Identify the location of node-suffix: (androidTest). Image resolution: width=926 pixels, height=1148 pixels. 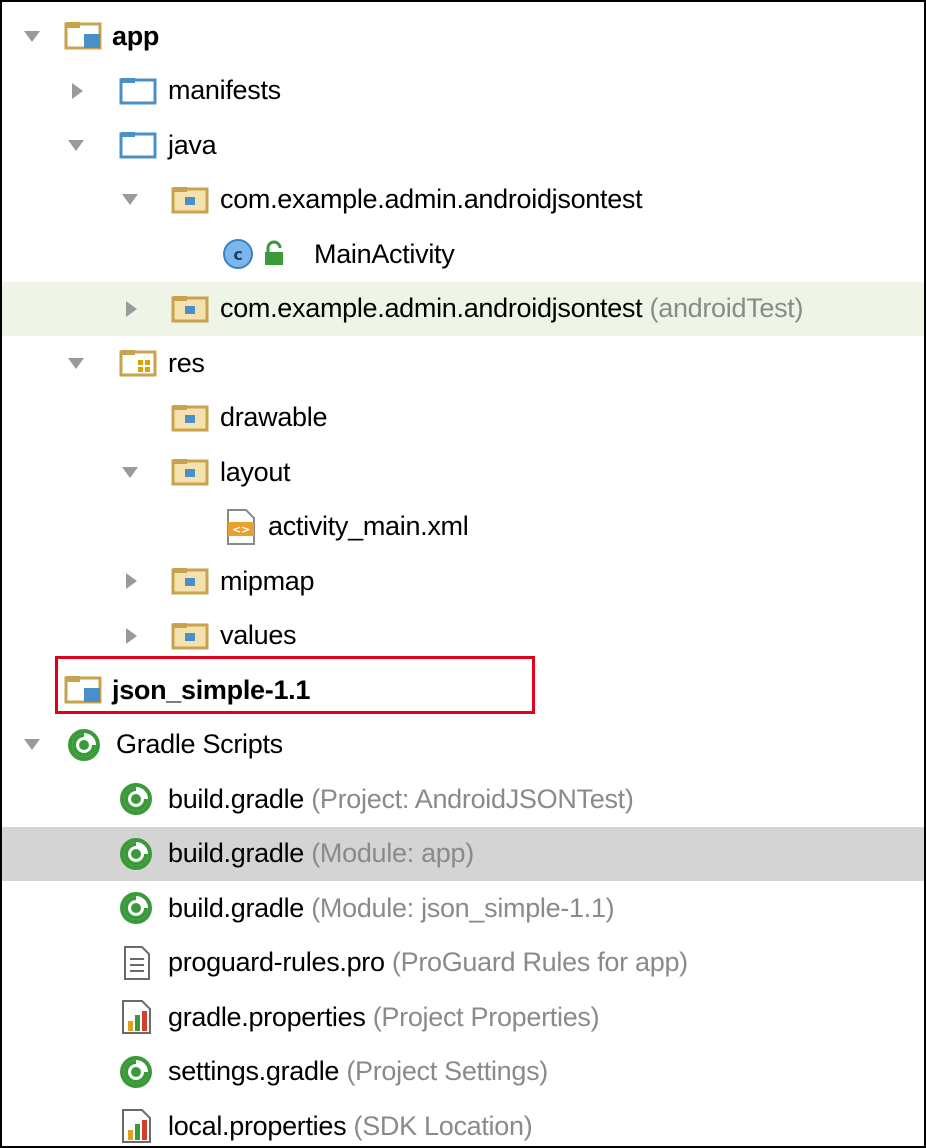
(726, 308).